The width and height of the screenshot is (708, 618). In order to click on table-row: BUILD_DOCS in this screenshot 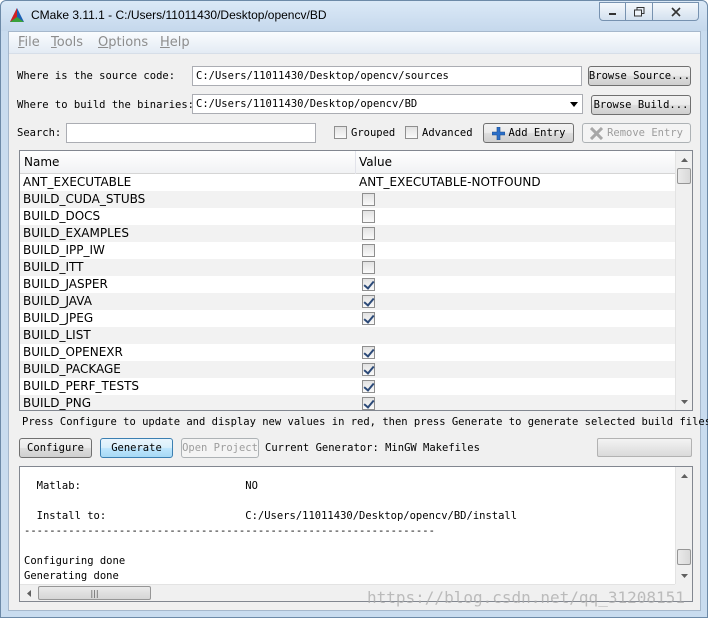, I will do `click(348, 216)`.